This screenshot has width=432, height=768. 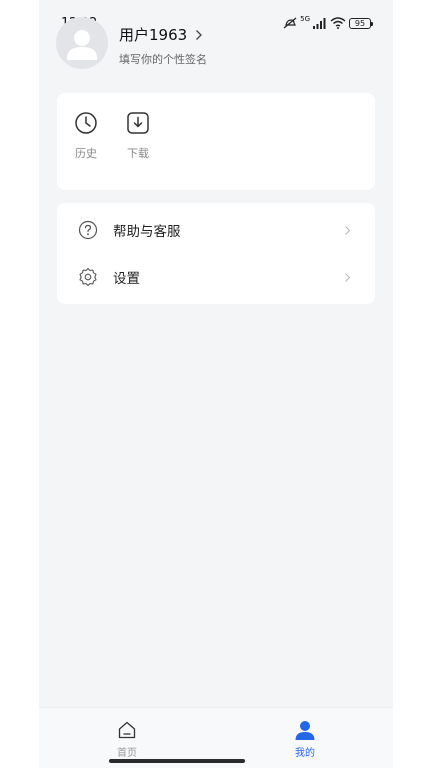 What do you see at coordinates (138, 153) in the screenshot?
I see `quick-item-label: 下载` at bounding box center [138, 153].